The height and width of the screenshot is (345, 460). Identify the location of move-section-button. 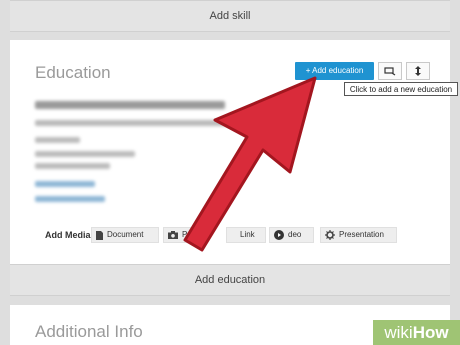
(418, 71).